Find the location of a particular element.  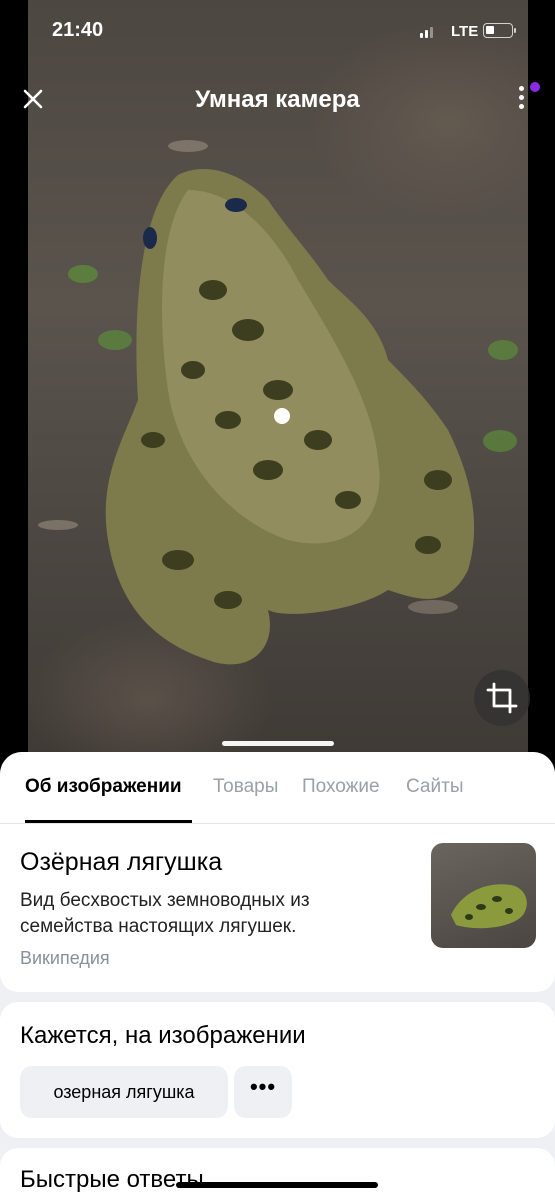

home-indicator is located at coordinates (277, 1185).